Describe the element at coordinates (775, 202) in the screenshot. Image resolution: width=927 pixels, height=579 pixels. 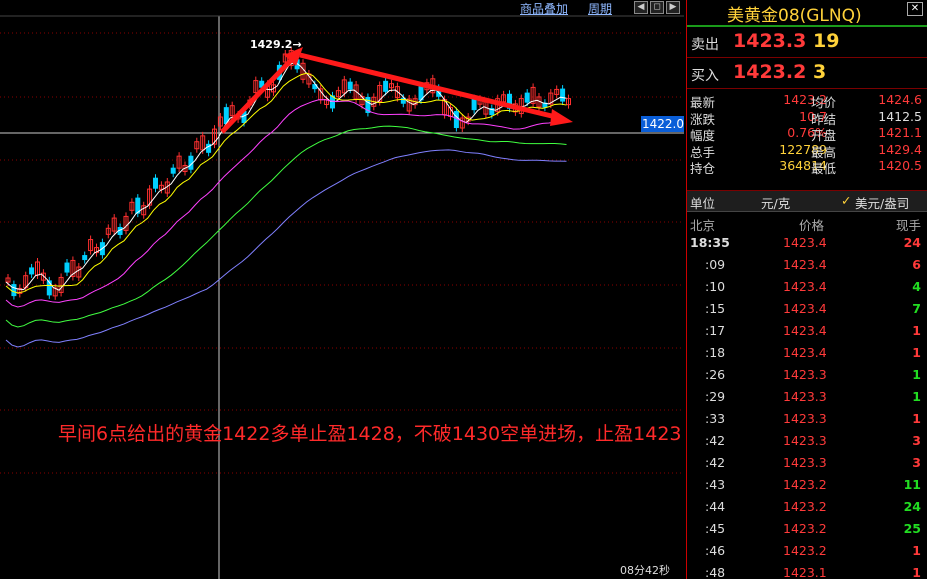
I see `unit-cny-option: 元/克` at that location.